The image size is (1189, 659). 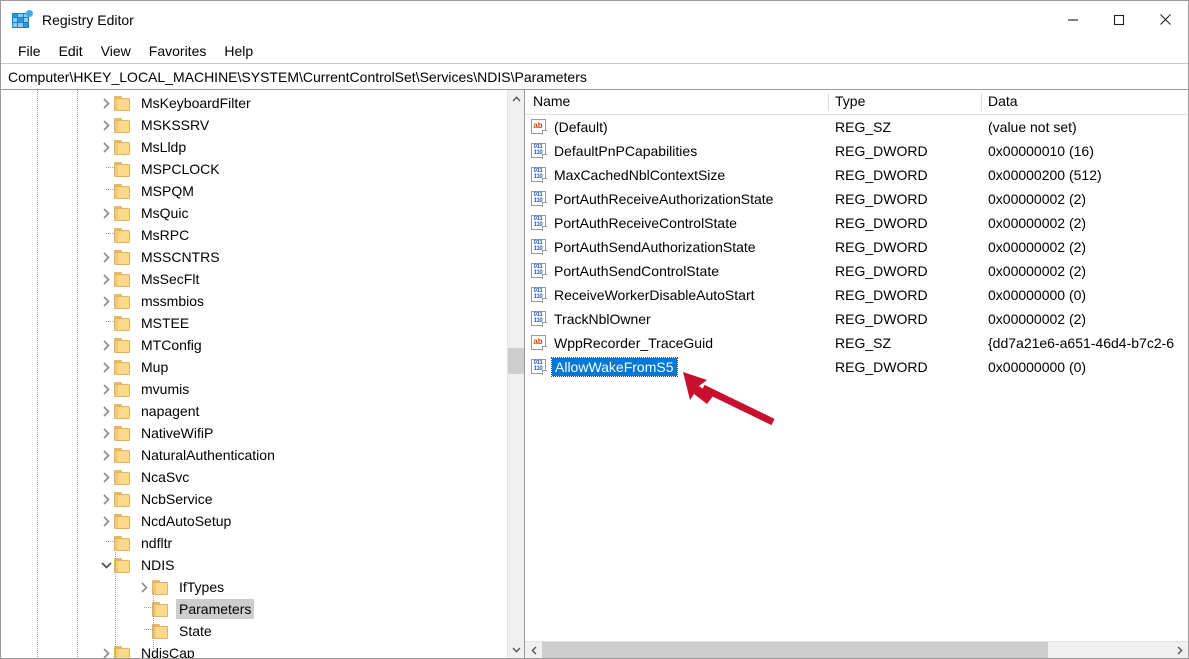 I want to click on column-divider-name-type, so click(x=828, y=102).